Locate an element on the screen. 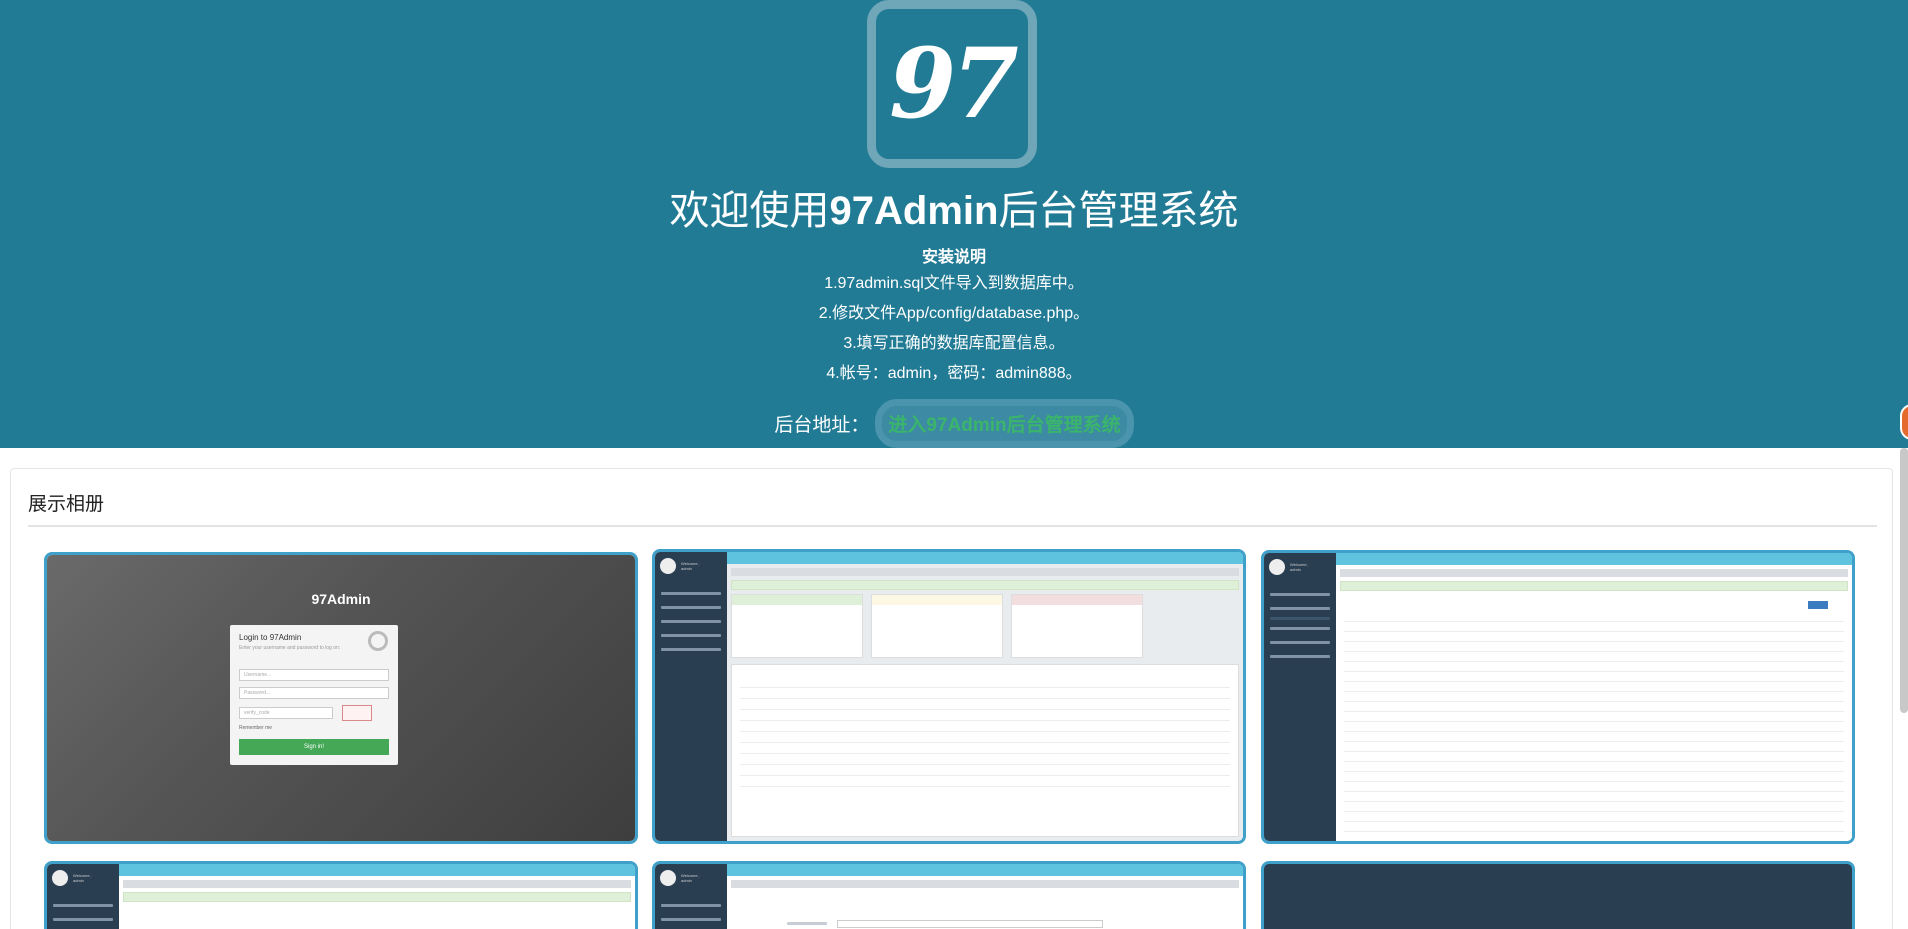 This screenshot has height=929, width=1908. logo-97-icon: 97 is located at coordinates (952, 84).